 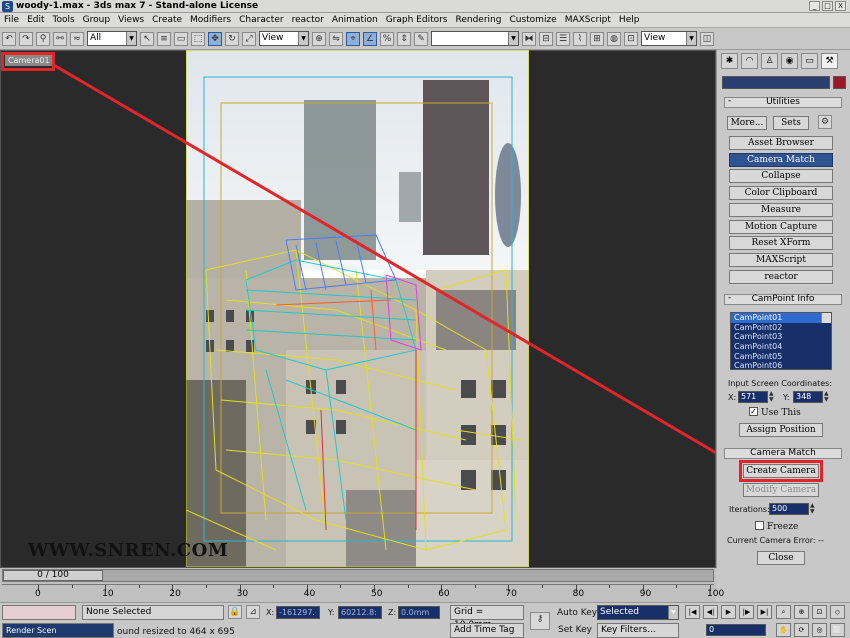 What do you see at coordinates (331, 612) in the screenshot?
I see `status-y-label: Y:` at bounding box center [331, 612].